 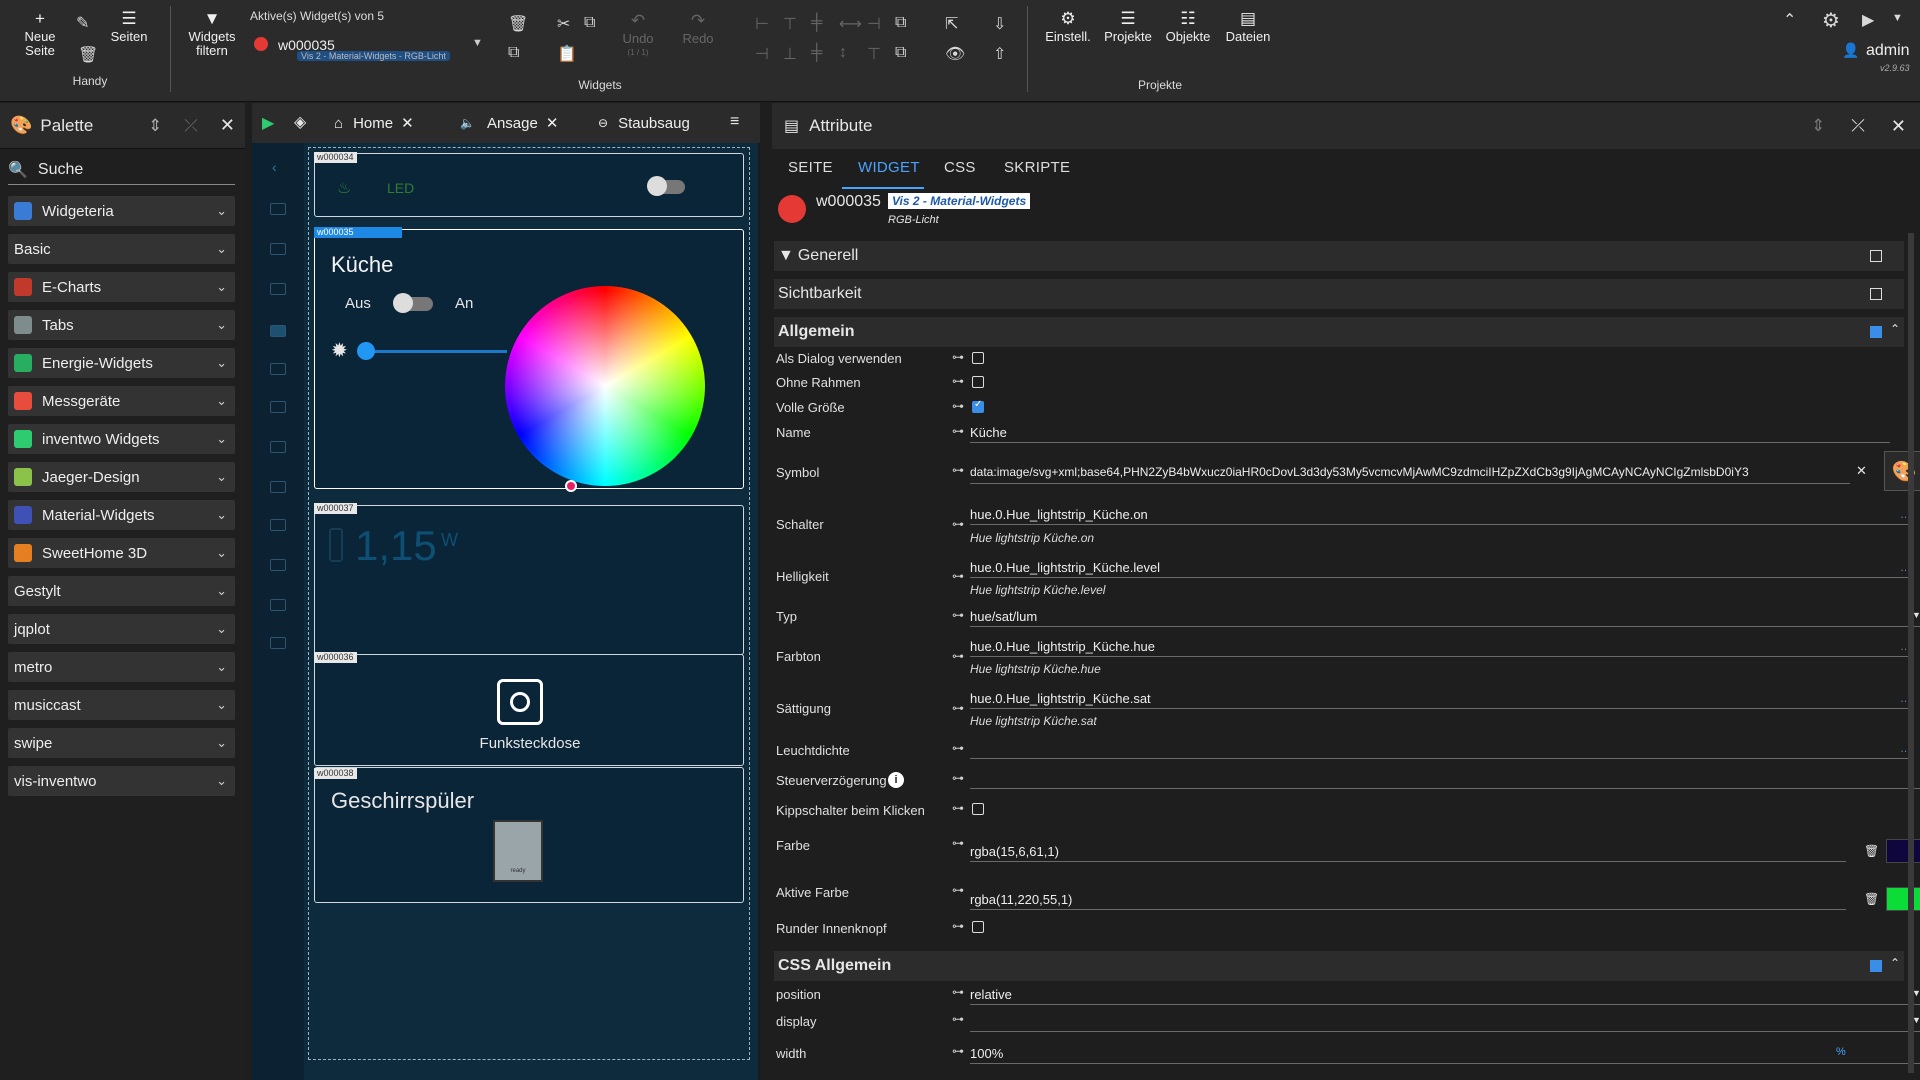 What do you see at coordinates (900, 23) in the screenshot?
I see `bring-front-icon: ⧉` at bounding box center [900, 23].